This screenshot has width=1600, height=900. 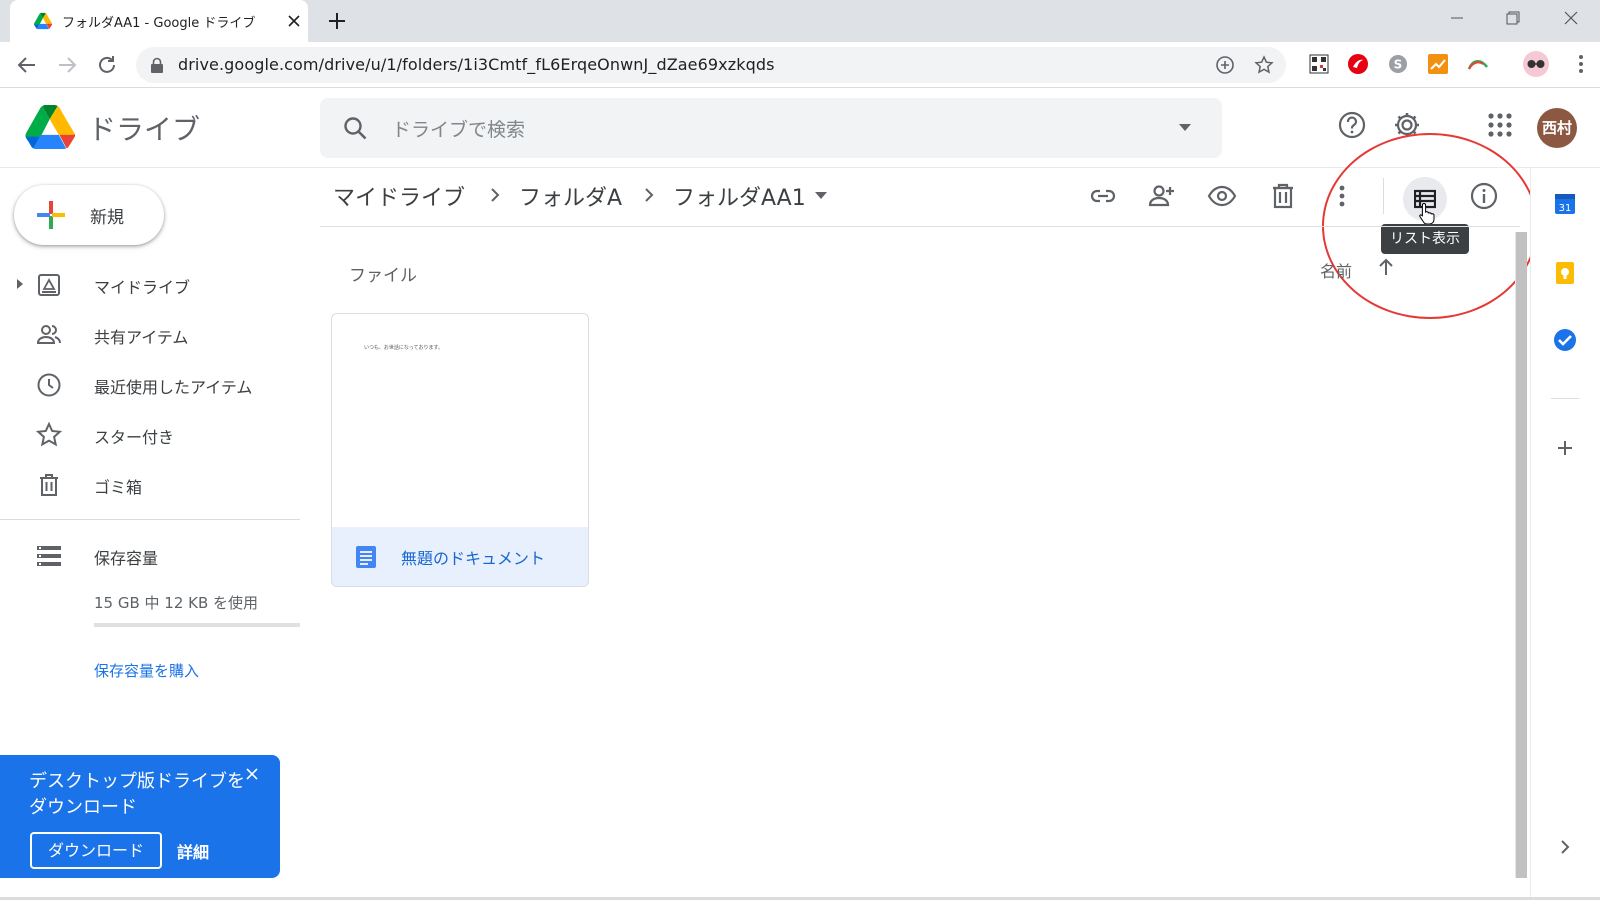 What do you see at coordinates (49, 385) in the screenshot?
I see `recent-clock-icon` at bounding box center [49, 385].